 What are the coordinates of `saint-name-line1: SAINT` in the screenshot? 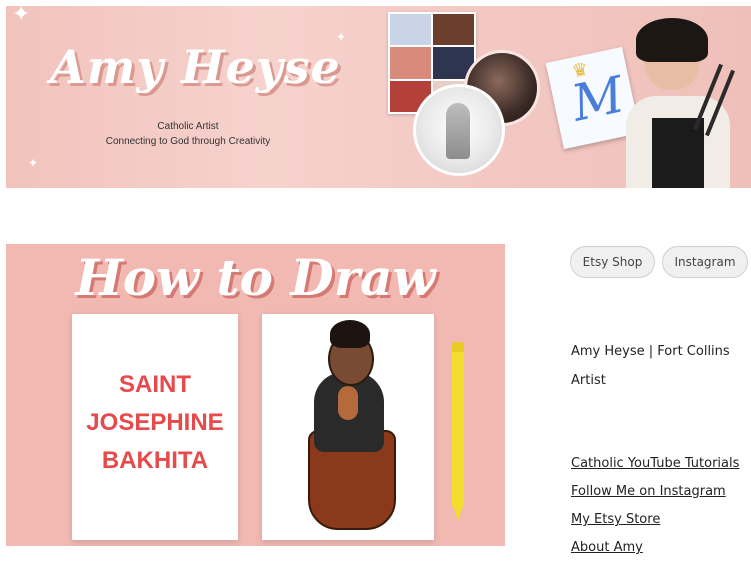 It's located at (155, 384).